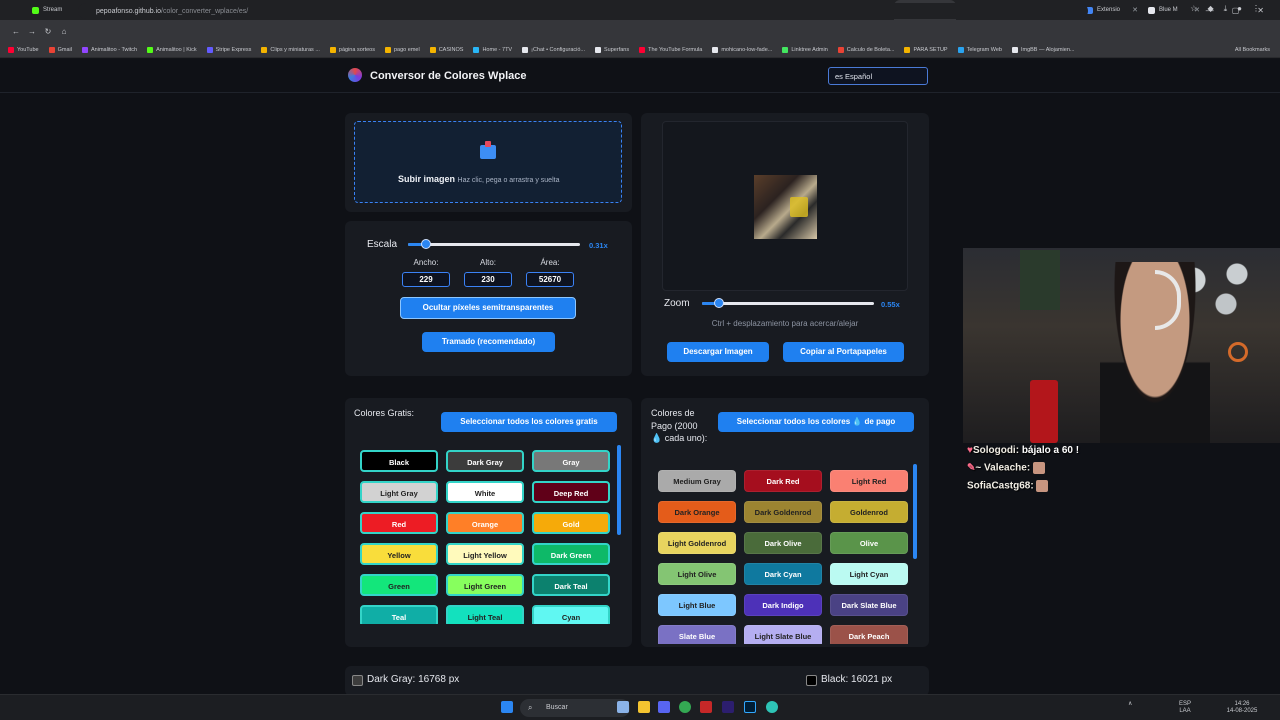 Image resolution: width=1280 pixels, height=720 pixels. What do you see at coordinates (571, 461) in the screenshot?
I see `color-chip: Gray` at bounding box center [571, 461].